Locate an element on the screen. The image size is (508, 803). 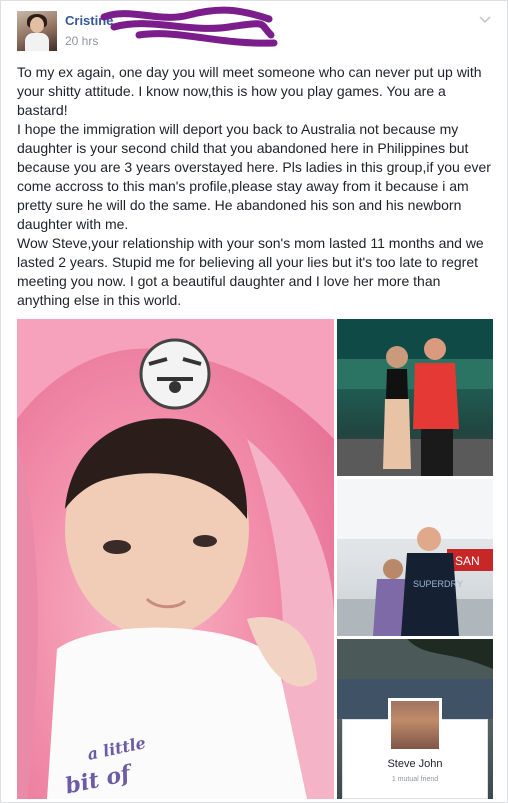
author-avatar is located at coordinates (37, 31).